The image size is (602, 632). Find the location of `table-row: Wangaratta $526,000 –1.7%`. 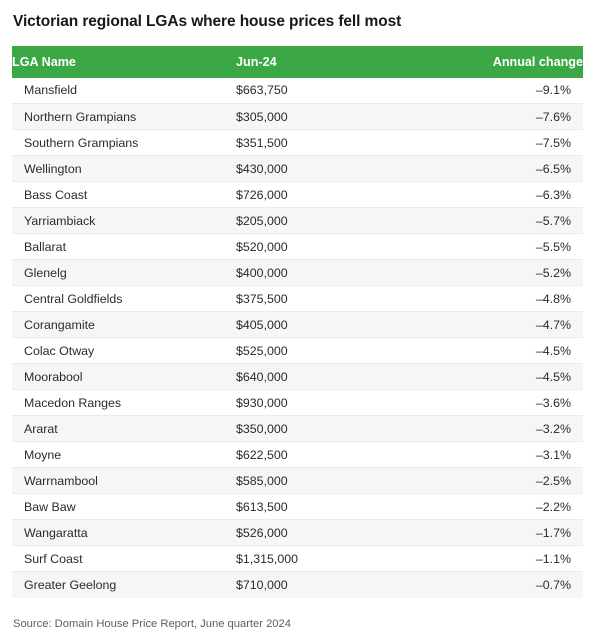

table-row: Wangaratta $526,000 –1.7% is located at coordinates (297, 532).